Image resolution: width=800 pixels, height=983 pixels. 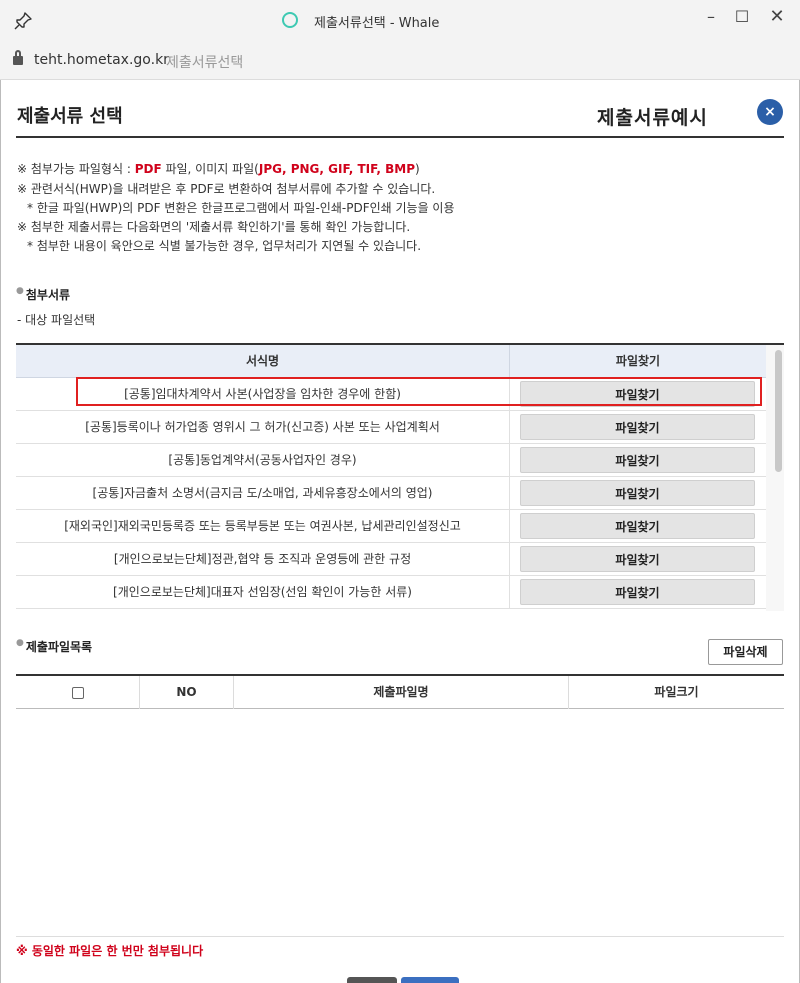 What do you see at coordinates (745, 652) in the screenshot?
I see `delete-file-button: 파일삭제` at bounding box center [745, 652].